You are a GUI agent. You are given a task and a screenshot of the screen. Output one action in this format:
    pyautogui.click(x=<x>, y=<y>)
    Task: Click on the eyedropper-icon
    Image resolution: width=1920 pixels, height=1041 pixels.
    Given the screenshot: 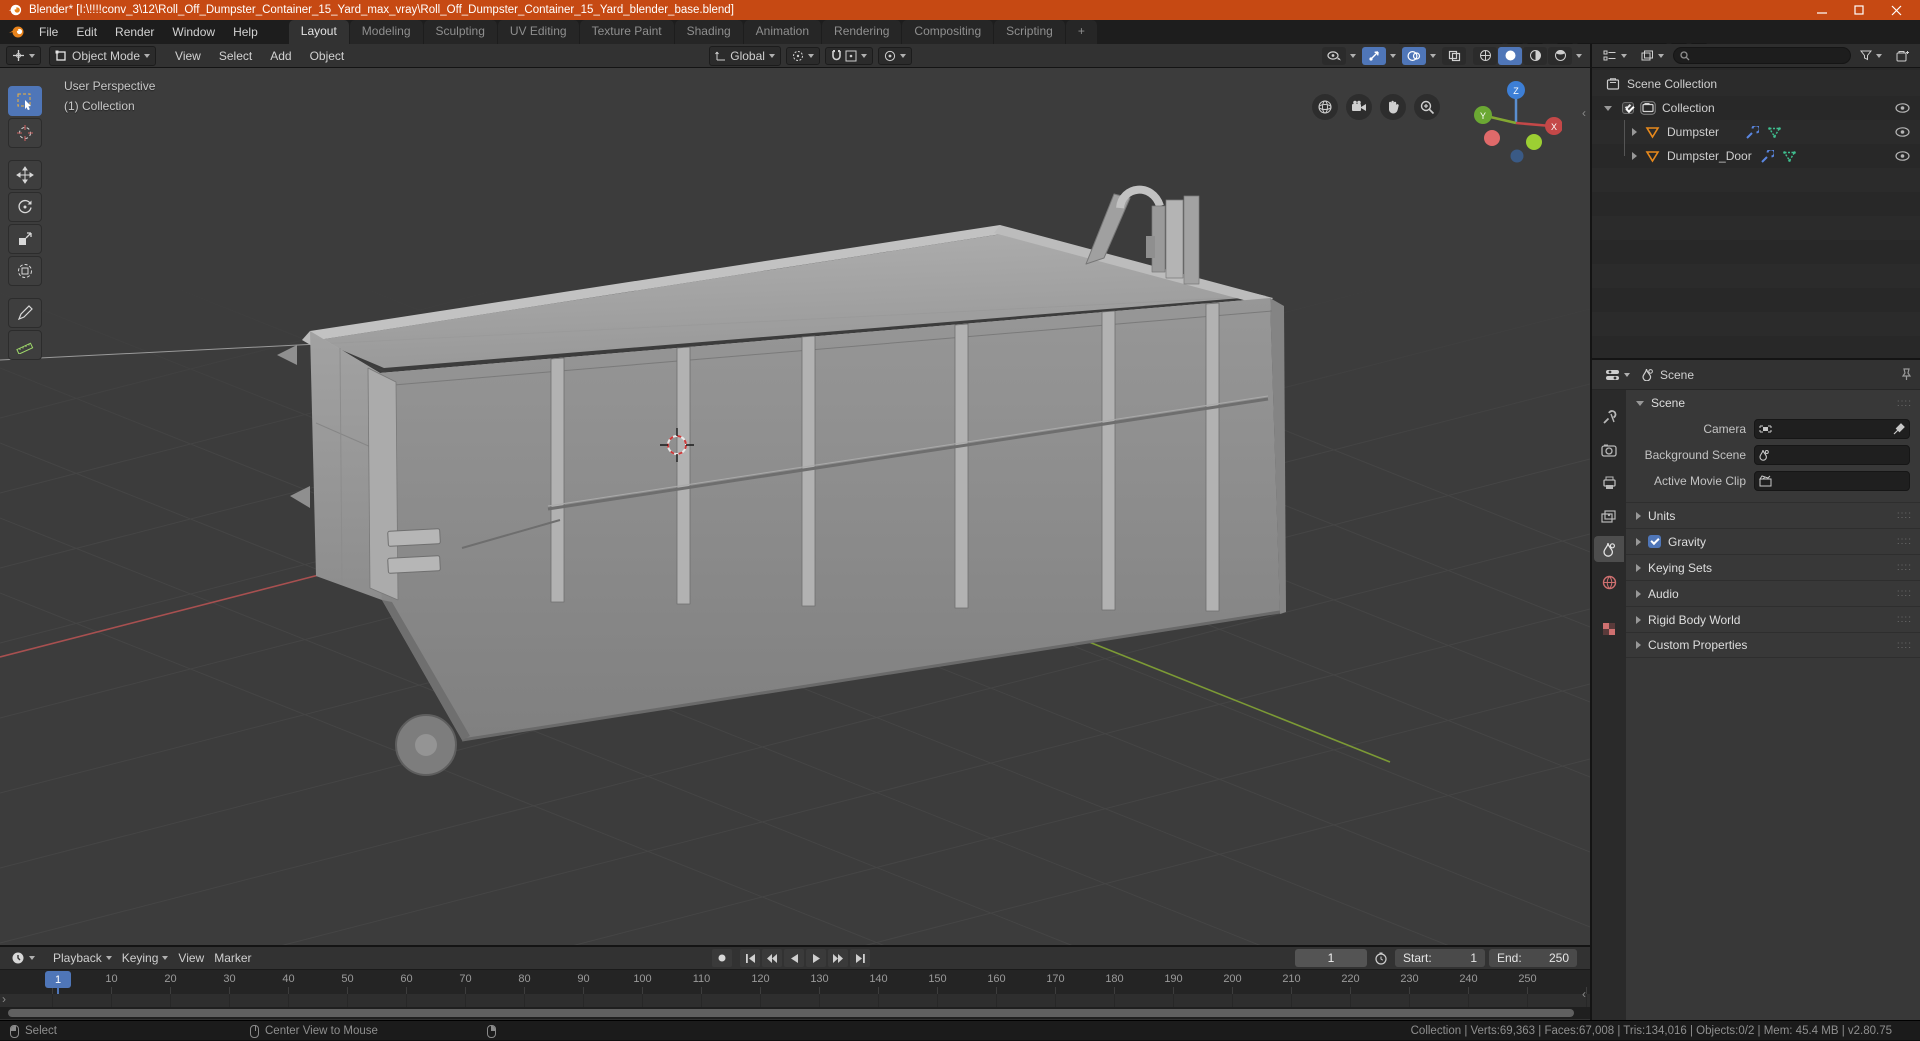 What is the action you would take?
    pyautogui.click(x=1899, y=429)
    